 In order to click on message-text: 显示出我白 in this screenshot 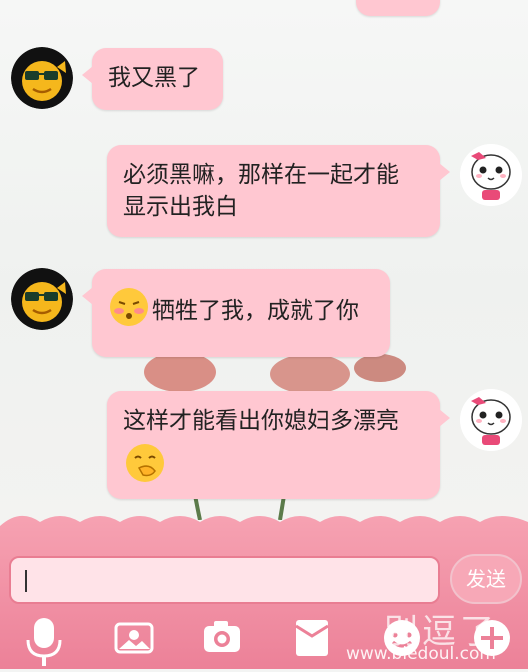, I will do `click(180, 207)`.